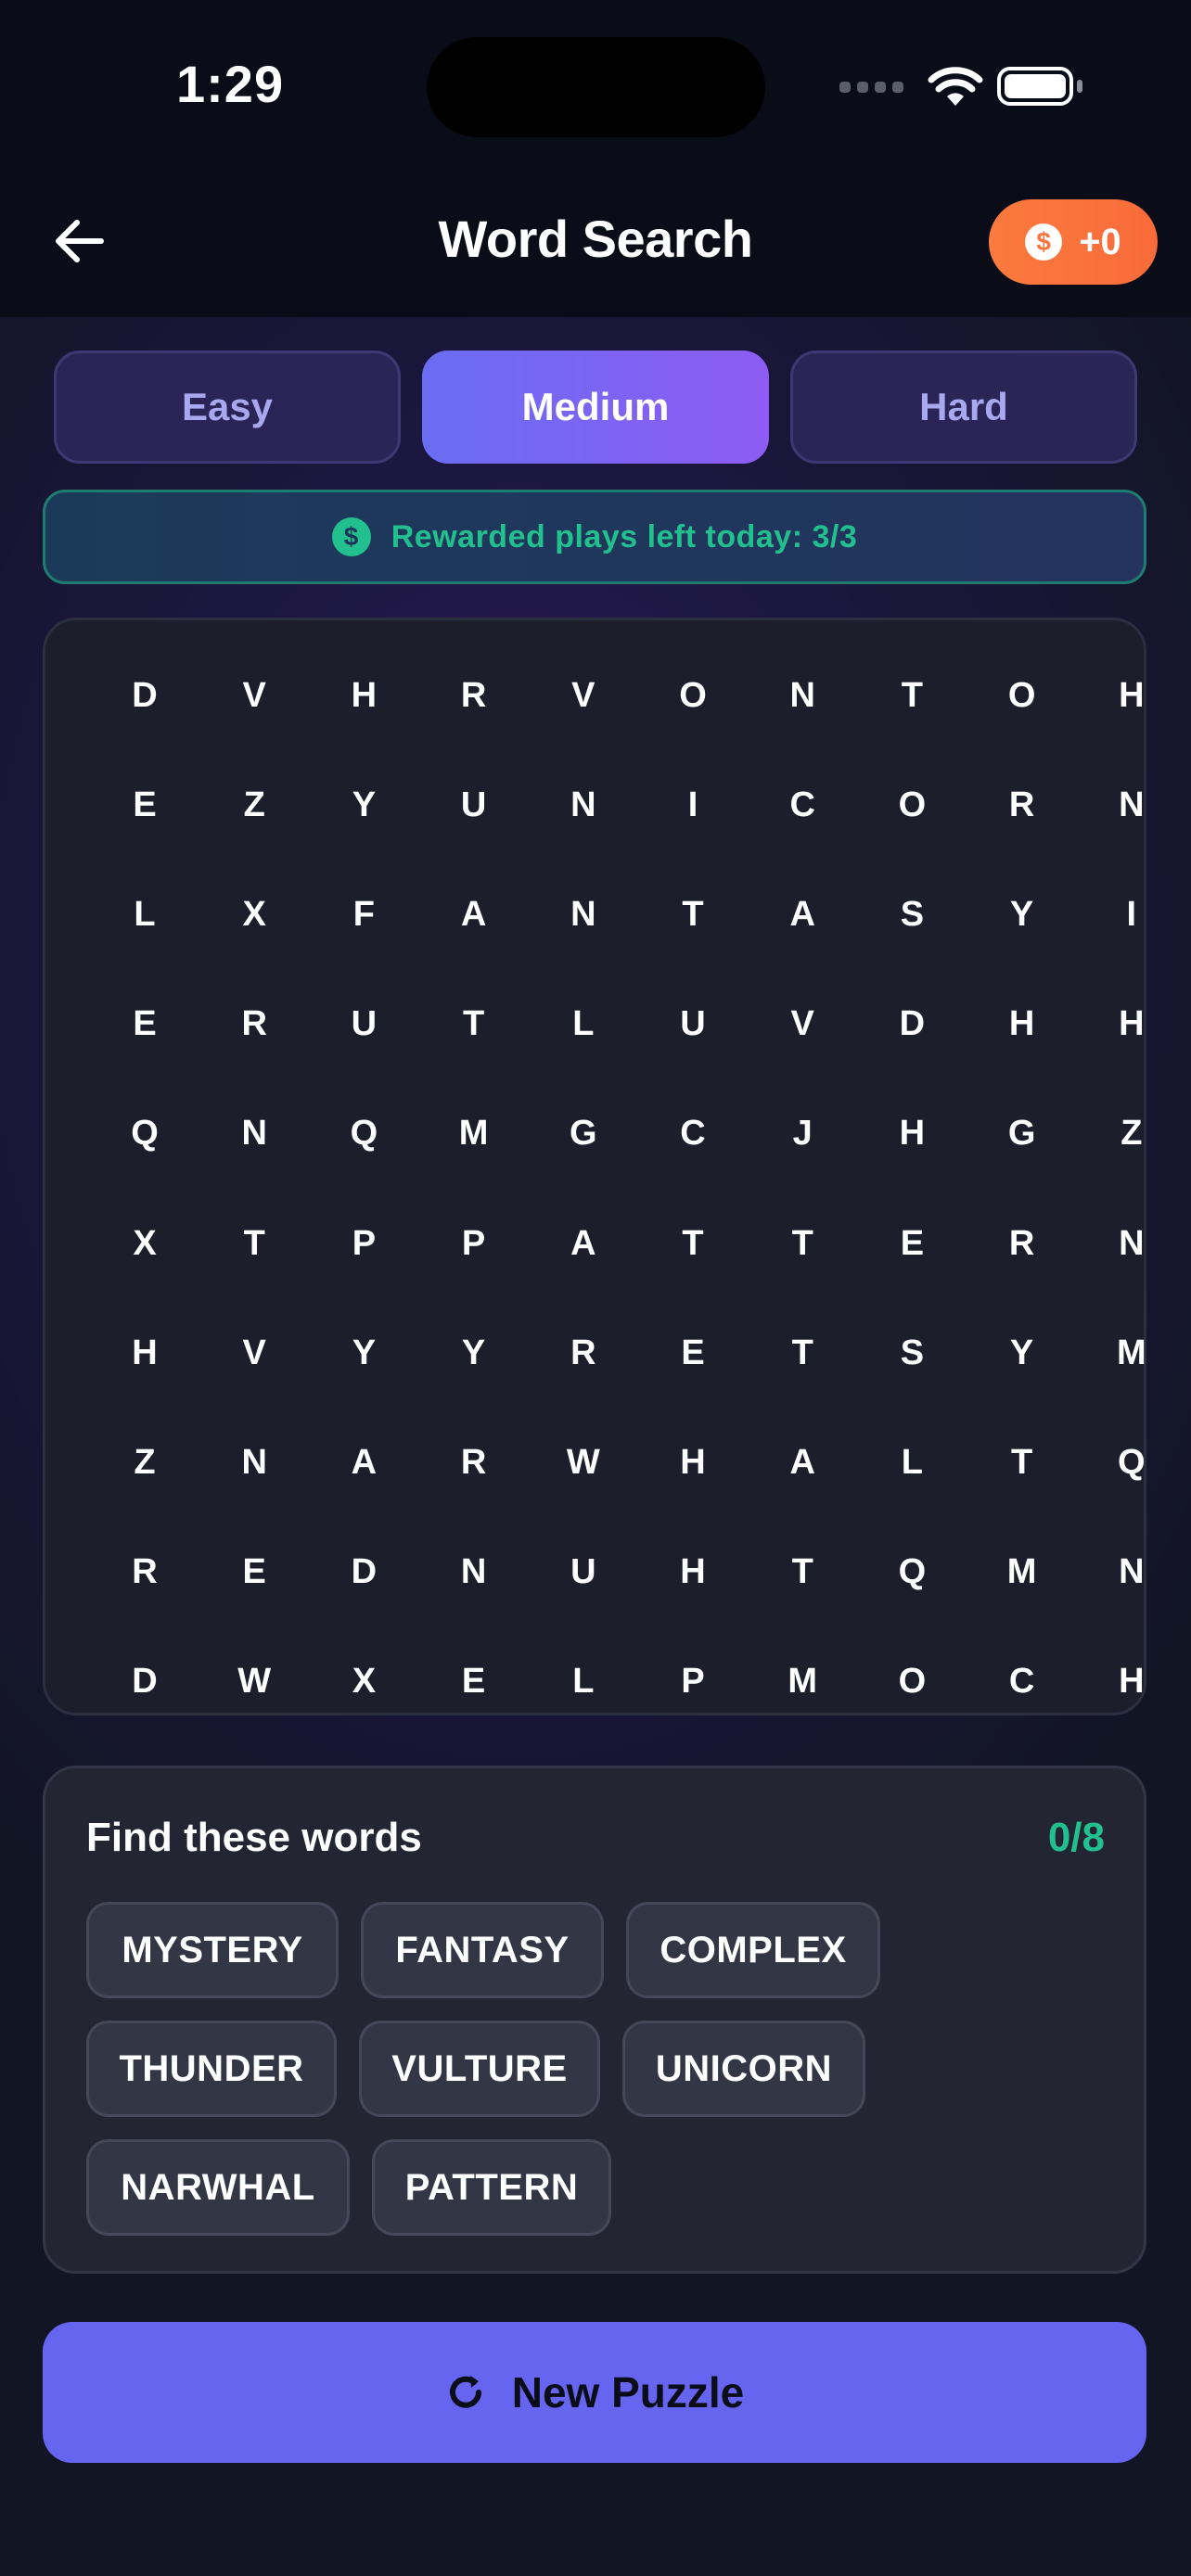 The width and height of the screenshot is (1191, 2576). I want to click on coins-badge: $ +0, so click(1073, 242).